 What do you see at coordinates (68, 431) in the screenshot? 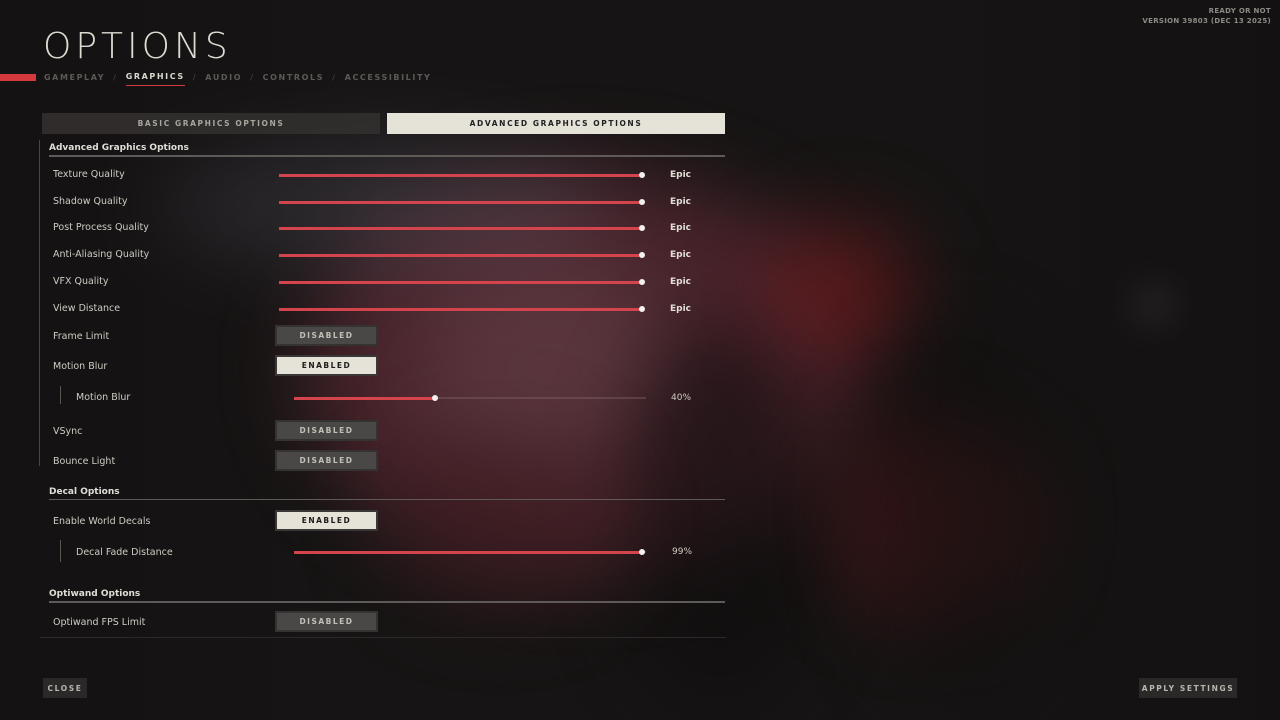
I see `vsync-label: VSync` at bounding box center [68, 431].